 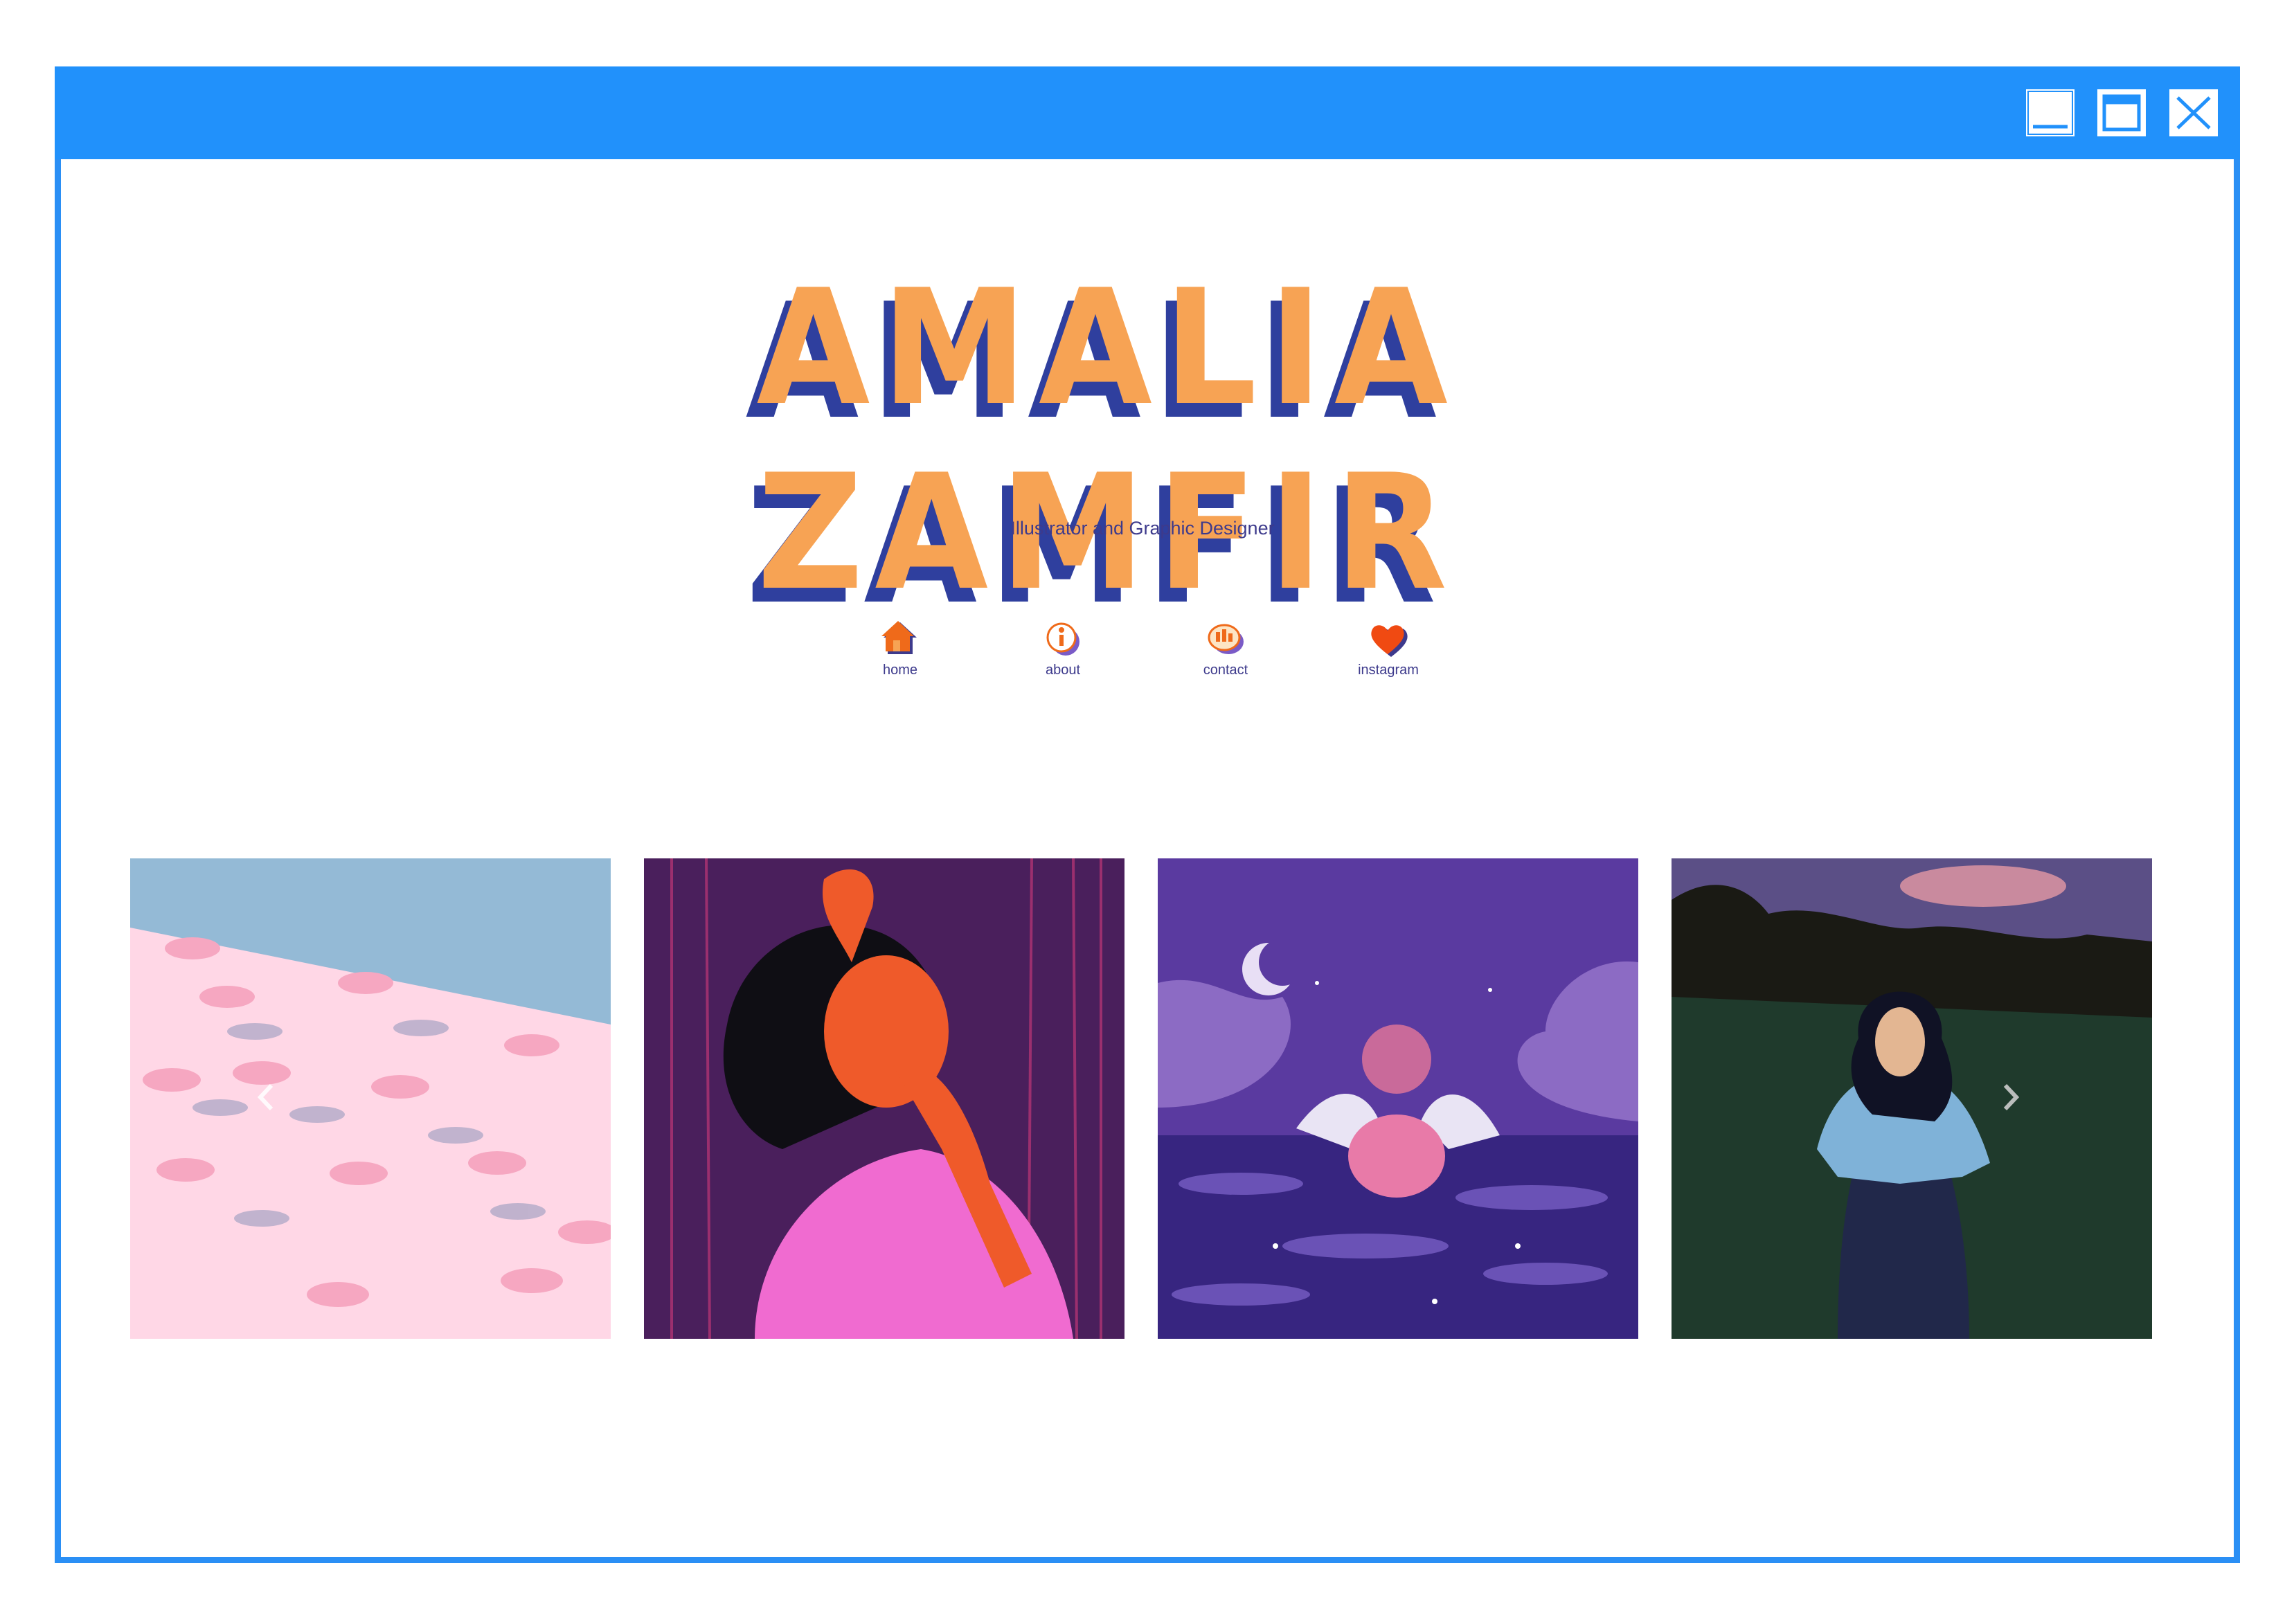 What do you see at coordinates (2050, 112) in the screenshot?
I see `minimize-icon` at bounding box center [2050, 112].